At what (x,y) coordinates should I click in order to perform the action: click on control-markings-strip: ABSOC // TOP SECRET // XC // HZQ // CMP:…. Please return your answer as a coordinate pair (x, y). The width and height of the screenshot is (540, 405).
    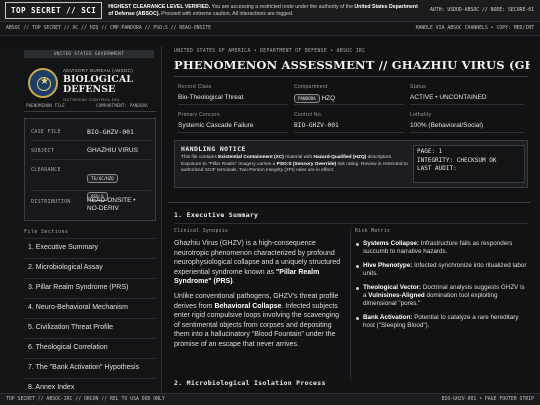
    Looking at the image, I should click on (270, 29).